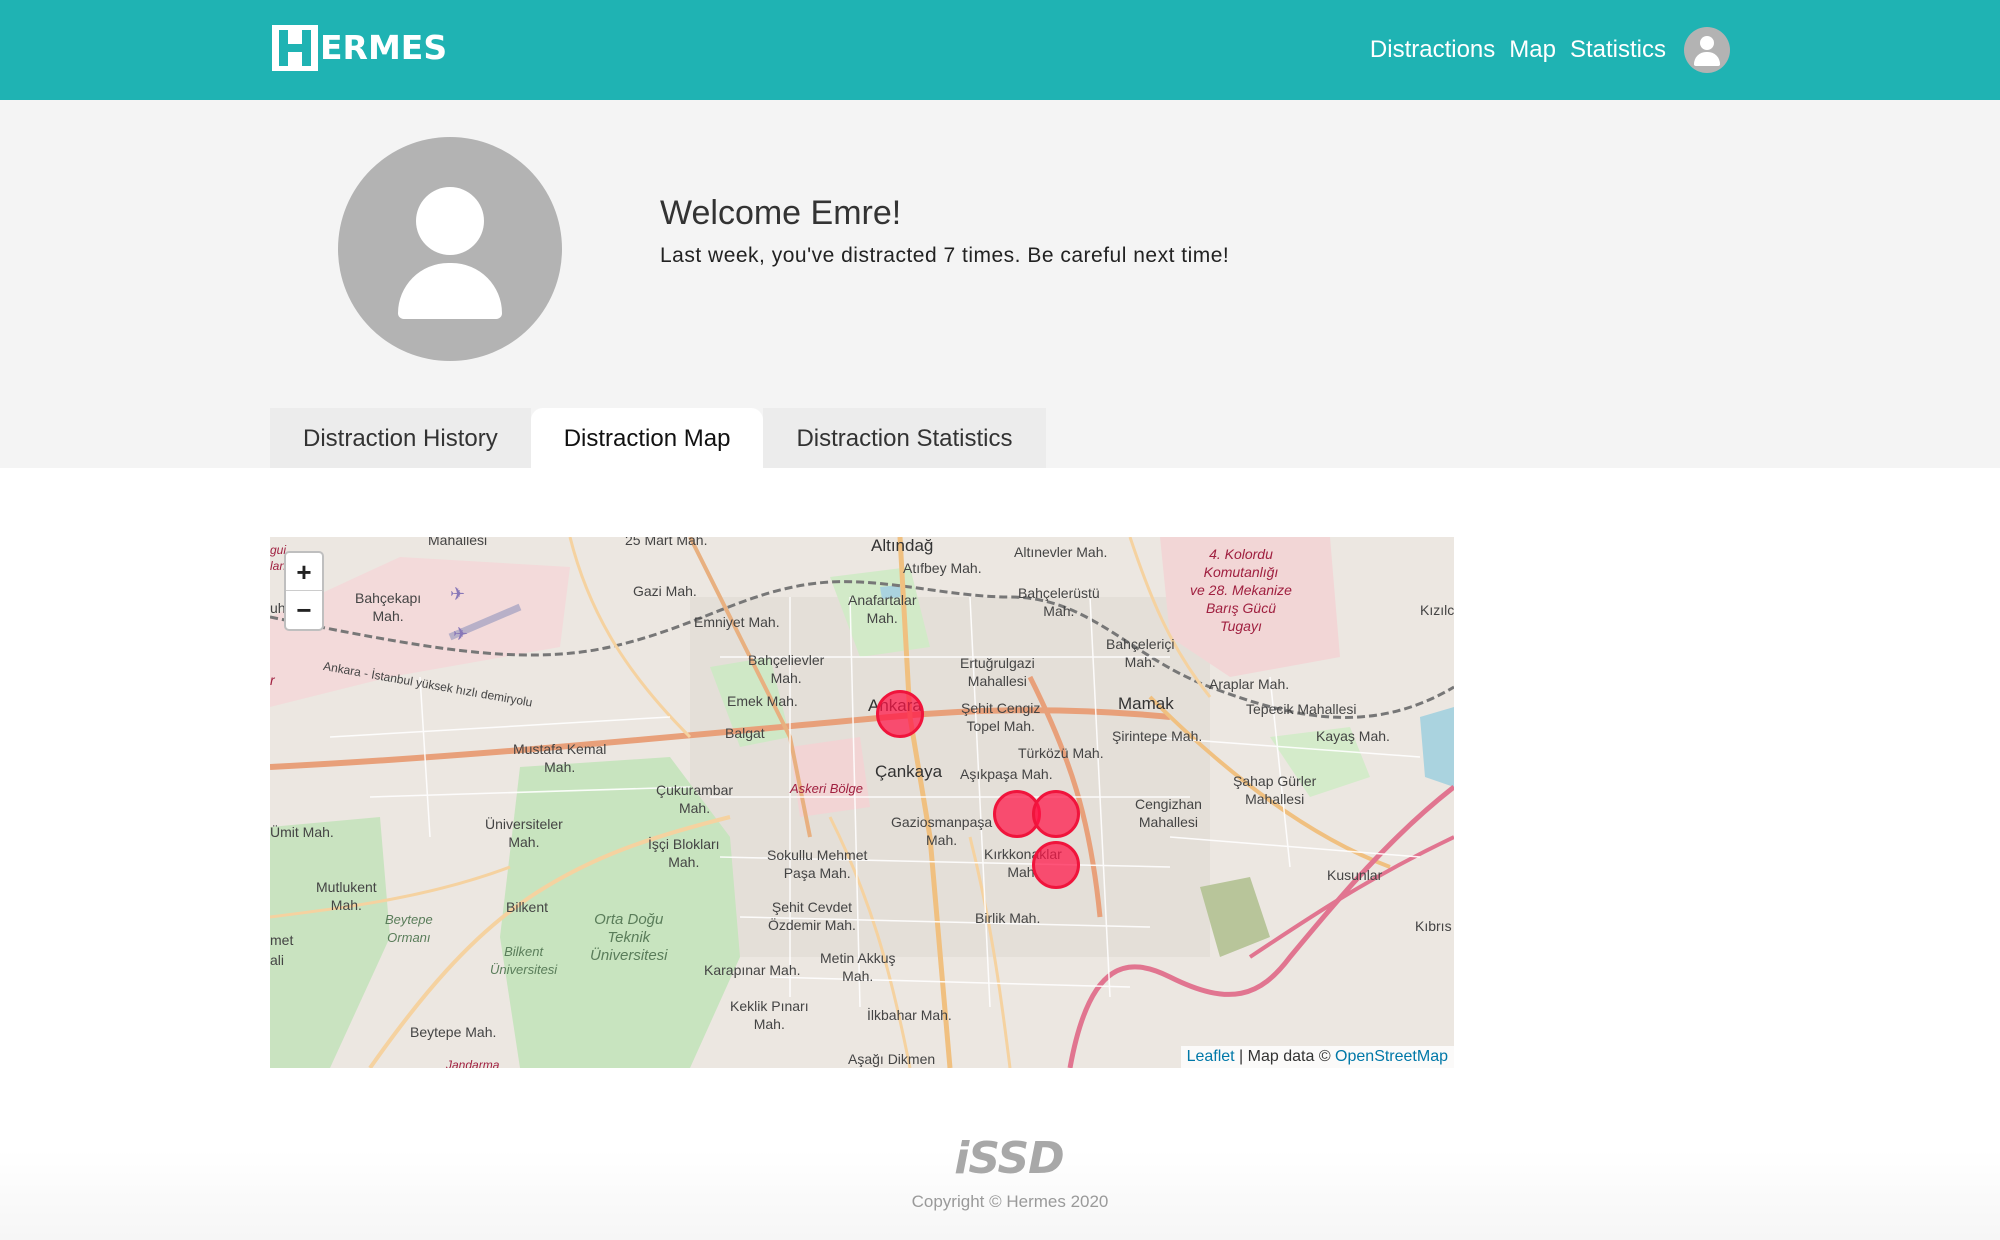 This screenshot has height=1240, width=2000. What do you see at coordinates (453, 1032) in the screenshot?
I see `map-label: Beytepe Mah.` at bounding box center [453, 1032].